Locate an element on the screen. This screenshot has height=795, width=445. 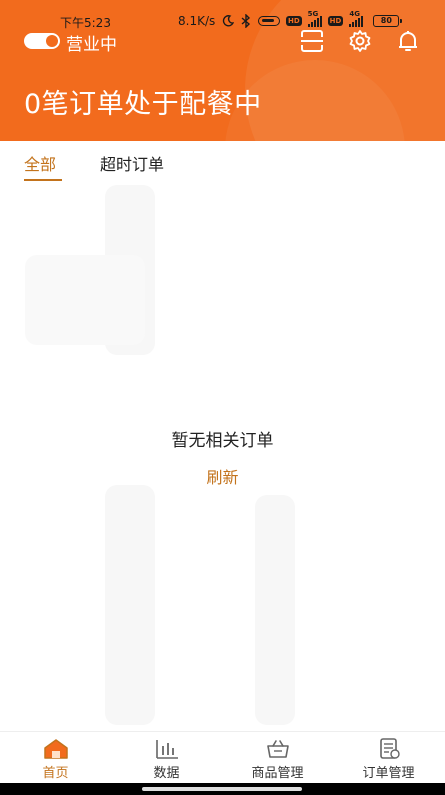
settings-button is located at coordinates (360, 41).